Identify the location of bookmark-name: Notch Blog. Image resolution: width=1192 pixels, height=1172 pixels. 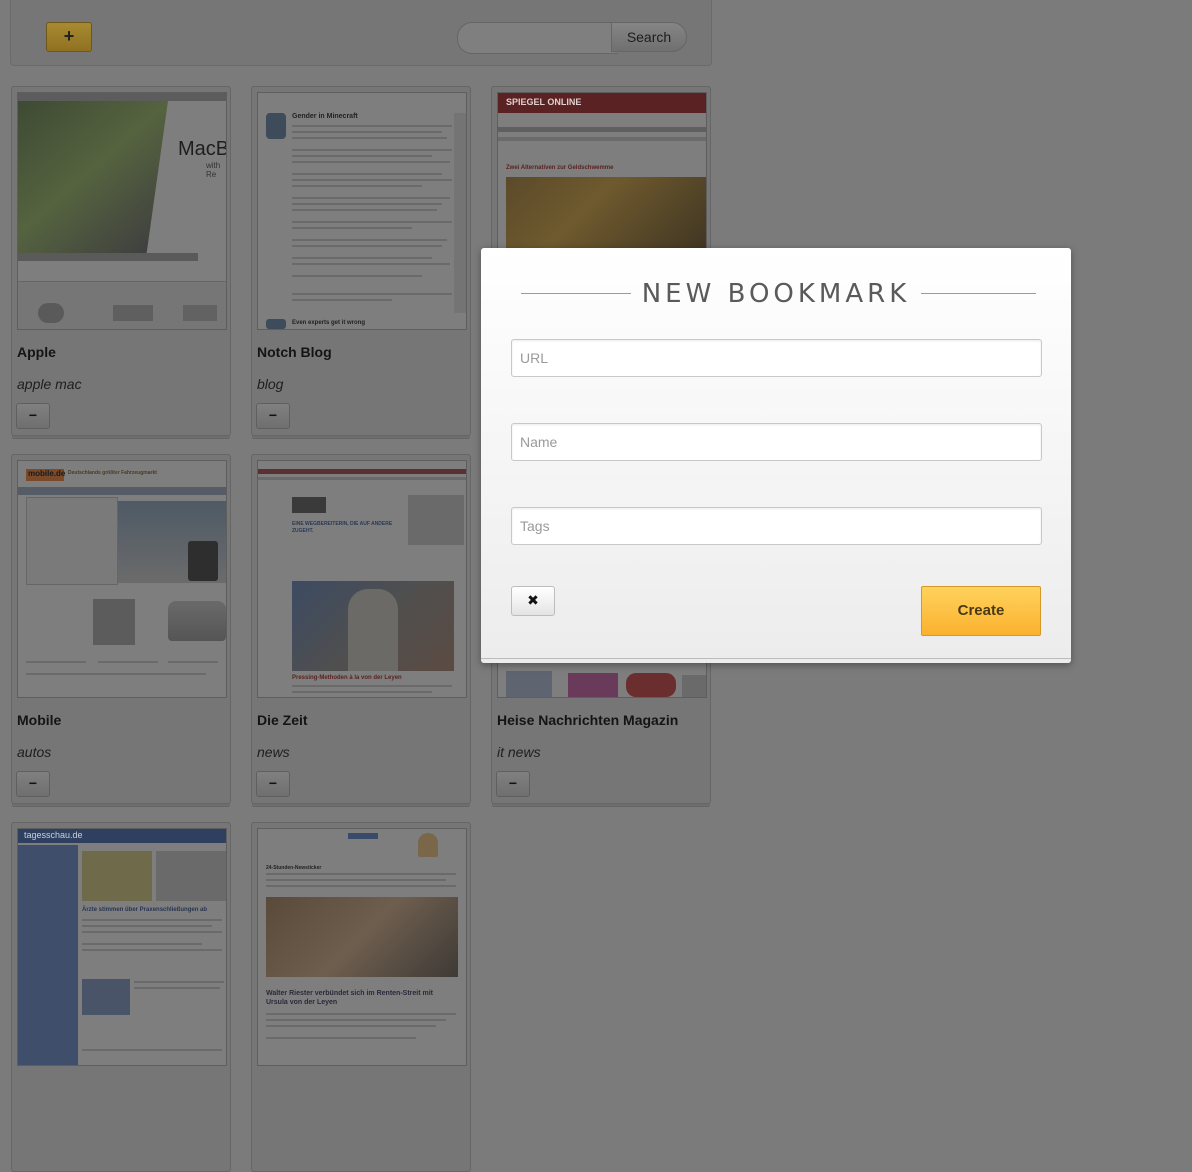
(294, 352).